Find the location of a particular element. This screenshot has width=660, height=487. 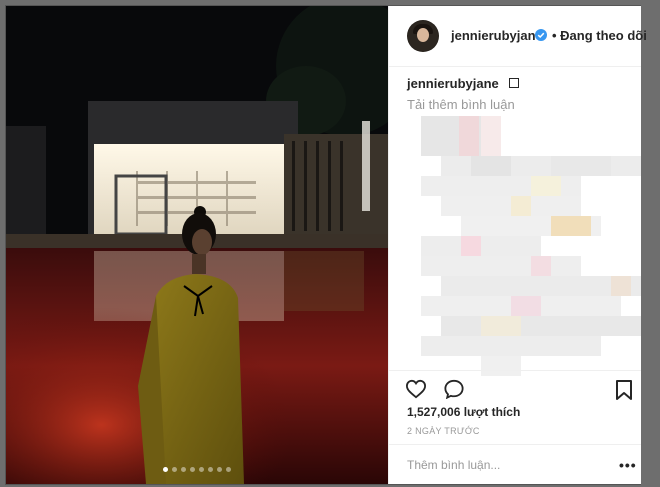

add-comment-bar: ••• is located at coordinates (515, 464).